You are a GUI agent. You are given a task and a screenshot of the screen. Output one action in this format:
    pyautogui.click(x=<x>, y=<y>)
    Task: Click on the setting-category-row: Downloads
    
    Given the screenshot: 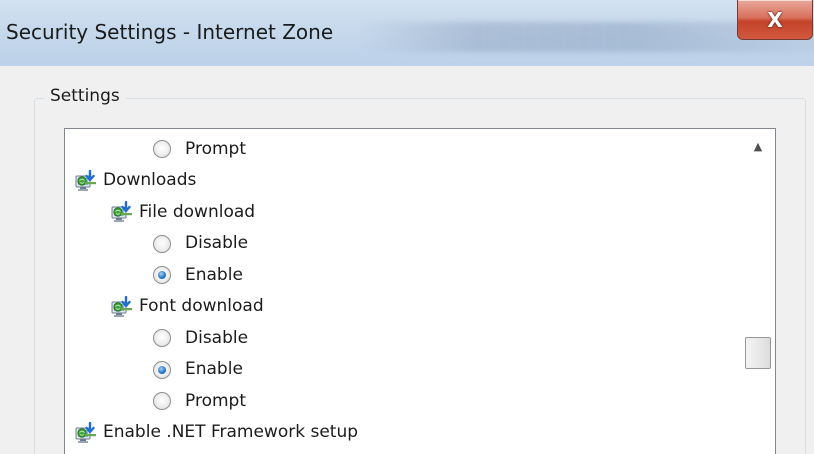 What is the action you would take?
    pyautogui.click(x=135, y=181)
    